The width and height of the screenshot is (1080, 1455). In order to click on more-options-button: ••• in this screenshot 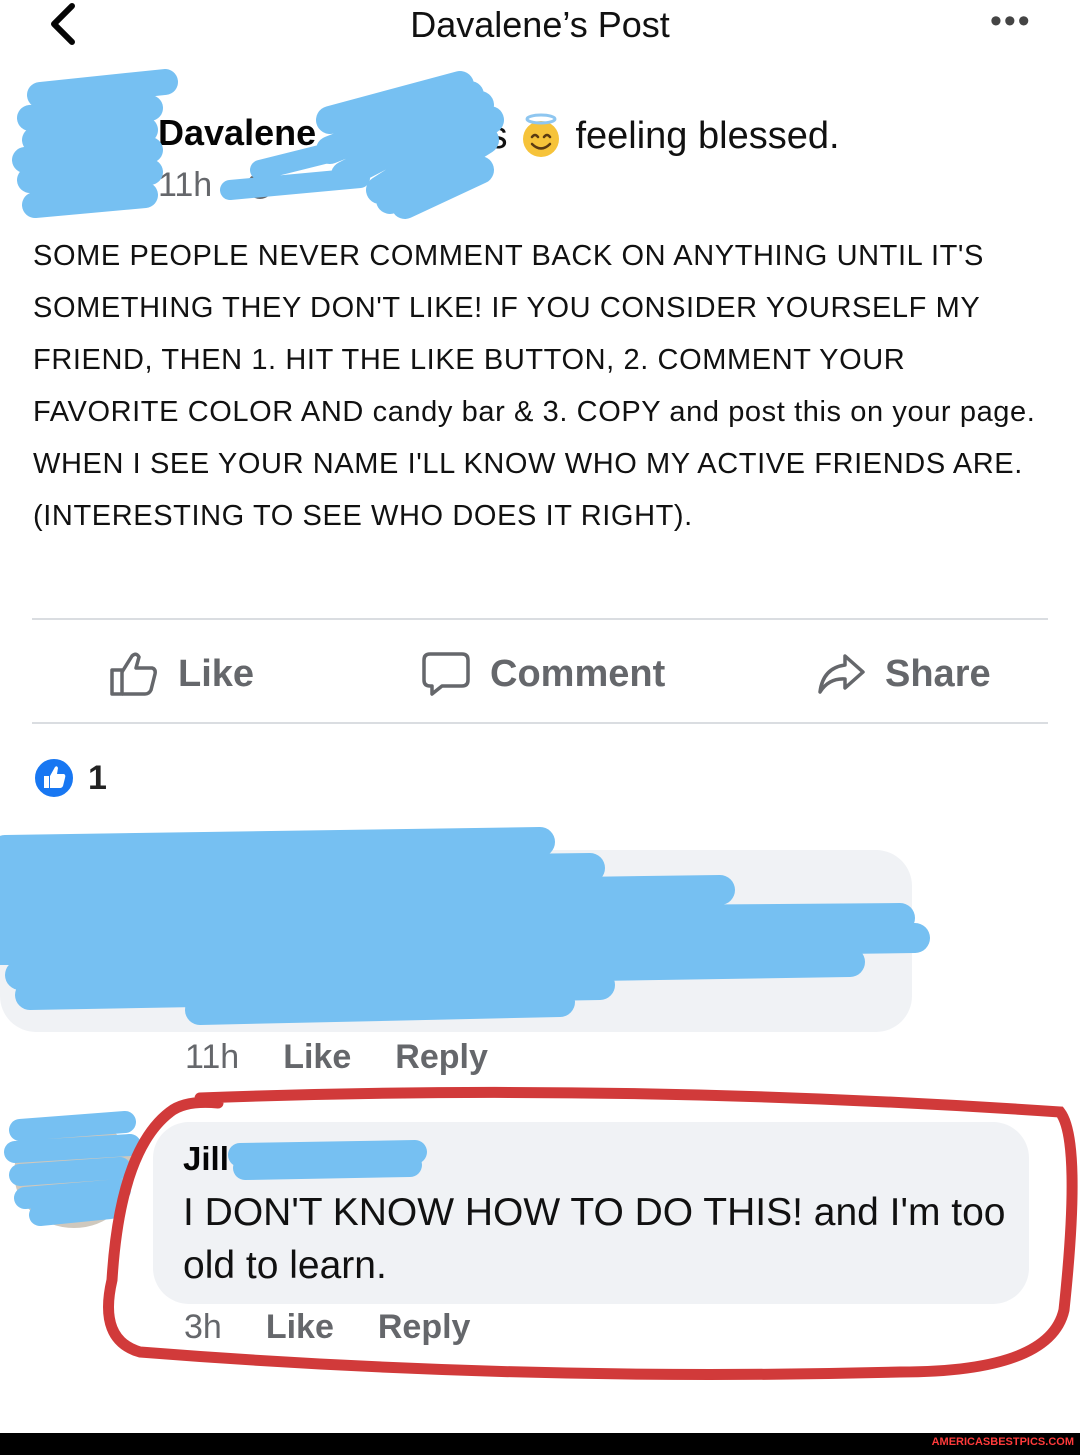, I will do `click(1020, 22)`.